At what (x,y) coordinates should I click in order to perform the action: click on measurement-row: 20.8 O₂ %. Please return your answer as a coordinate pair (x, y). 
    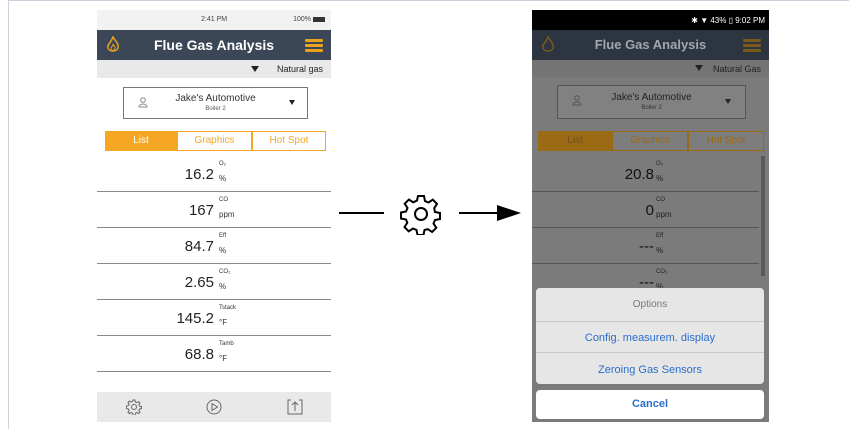
    Looking at the image, I should click on (645, 174).